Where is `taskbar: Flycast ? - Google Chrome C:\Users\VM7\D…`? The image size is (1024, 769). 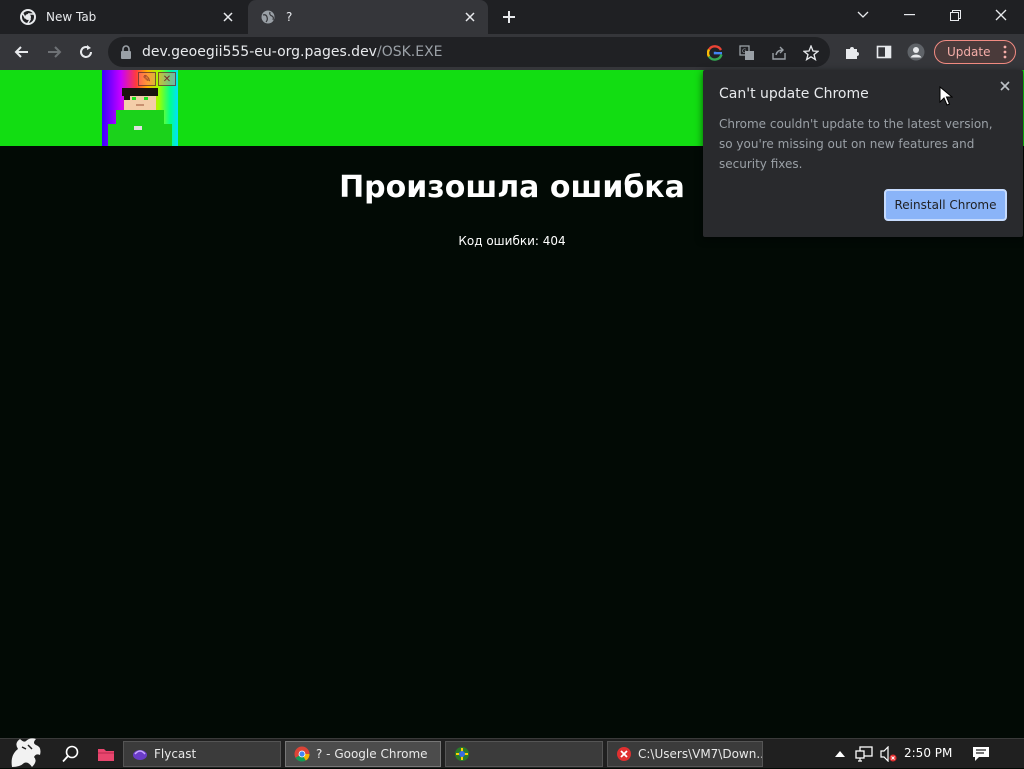
taskbar: Flycast ? - Google Chrome C:\Users\VM7\D… is located at coordinates (512, 753).